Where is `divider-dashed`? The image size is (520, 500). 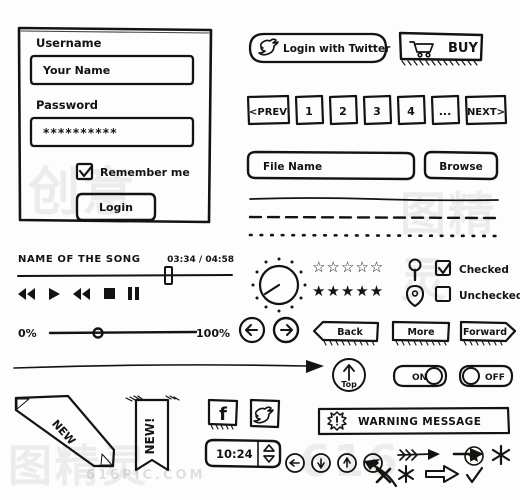 divider-dashed is located at coordinates (374, 217).